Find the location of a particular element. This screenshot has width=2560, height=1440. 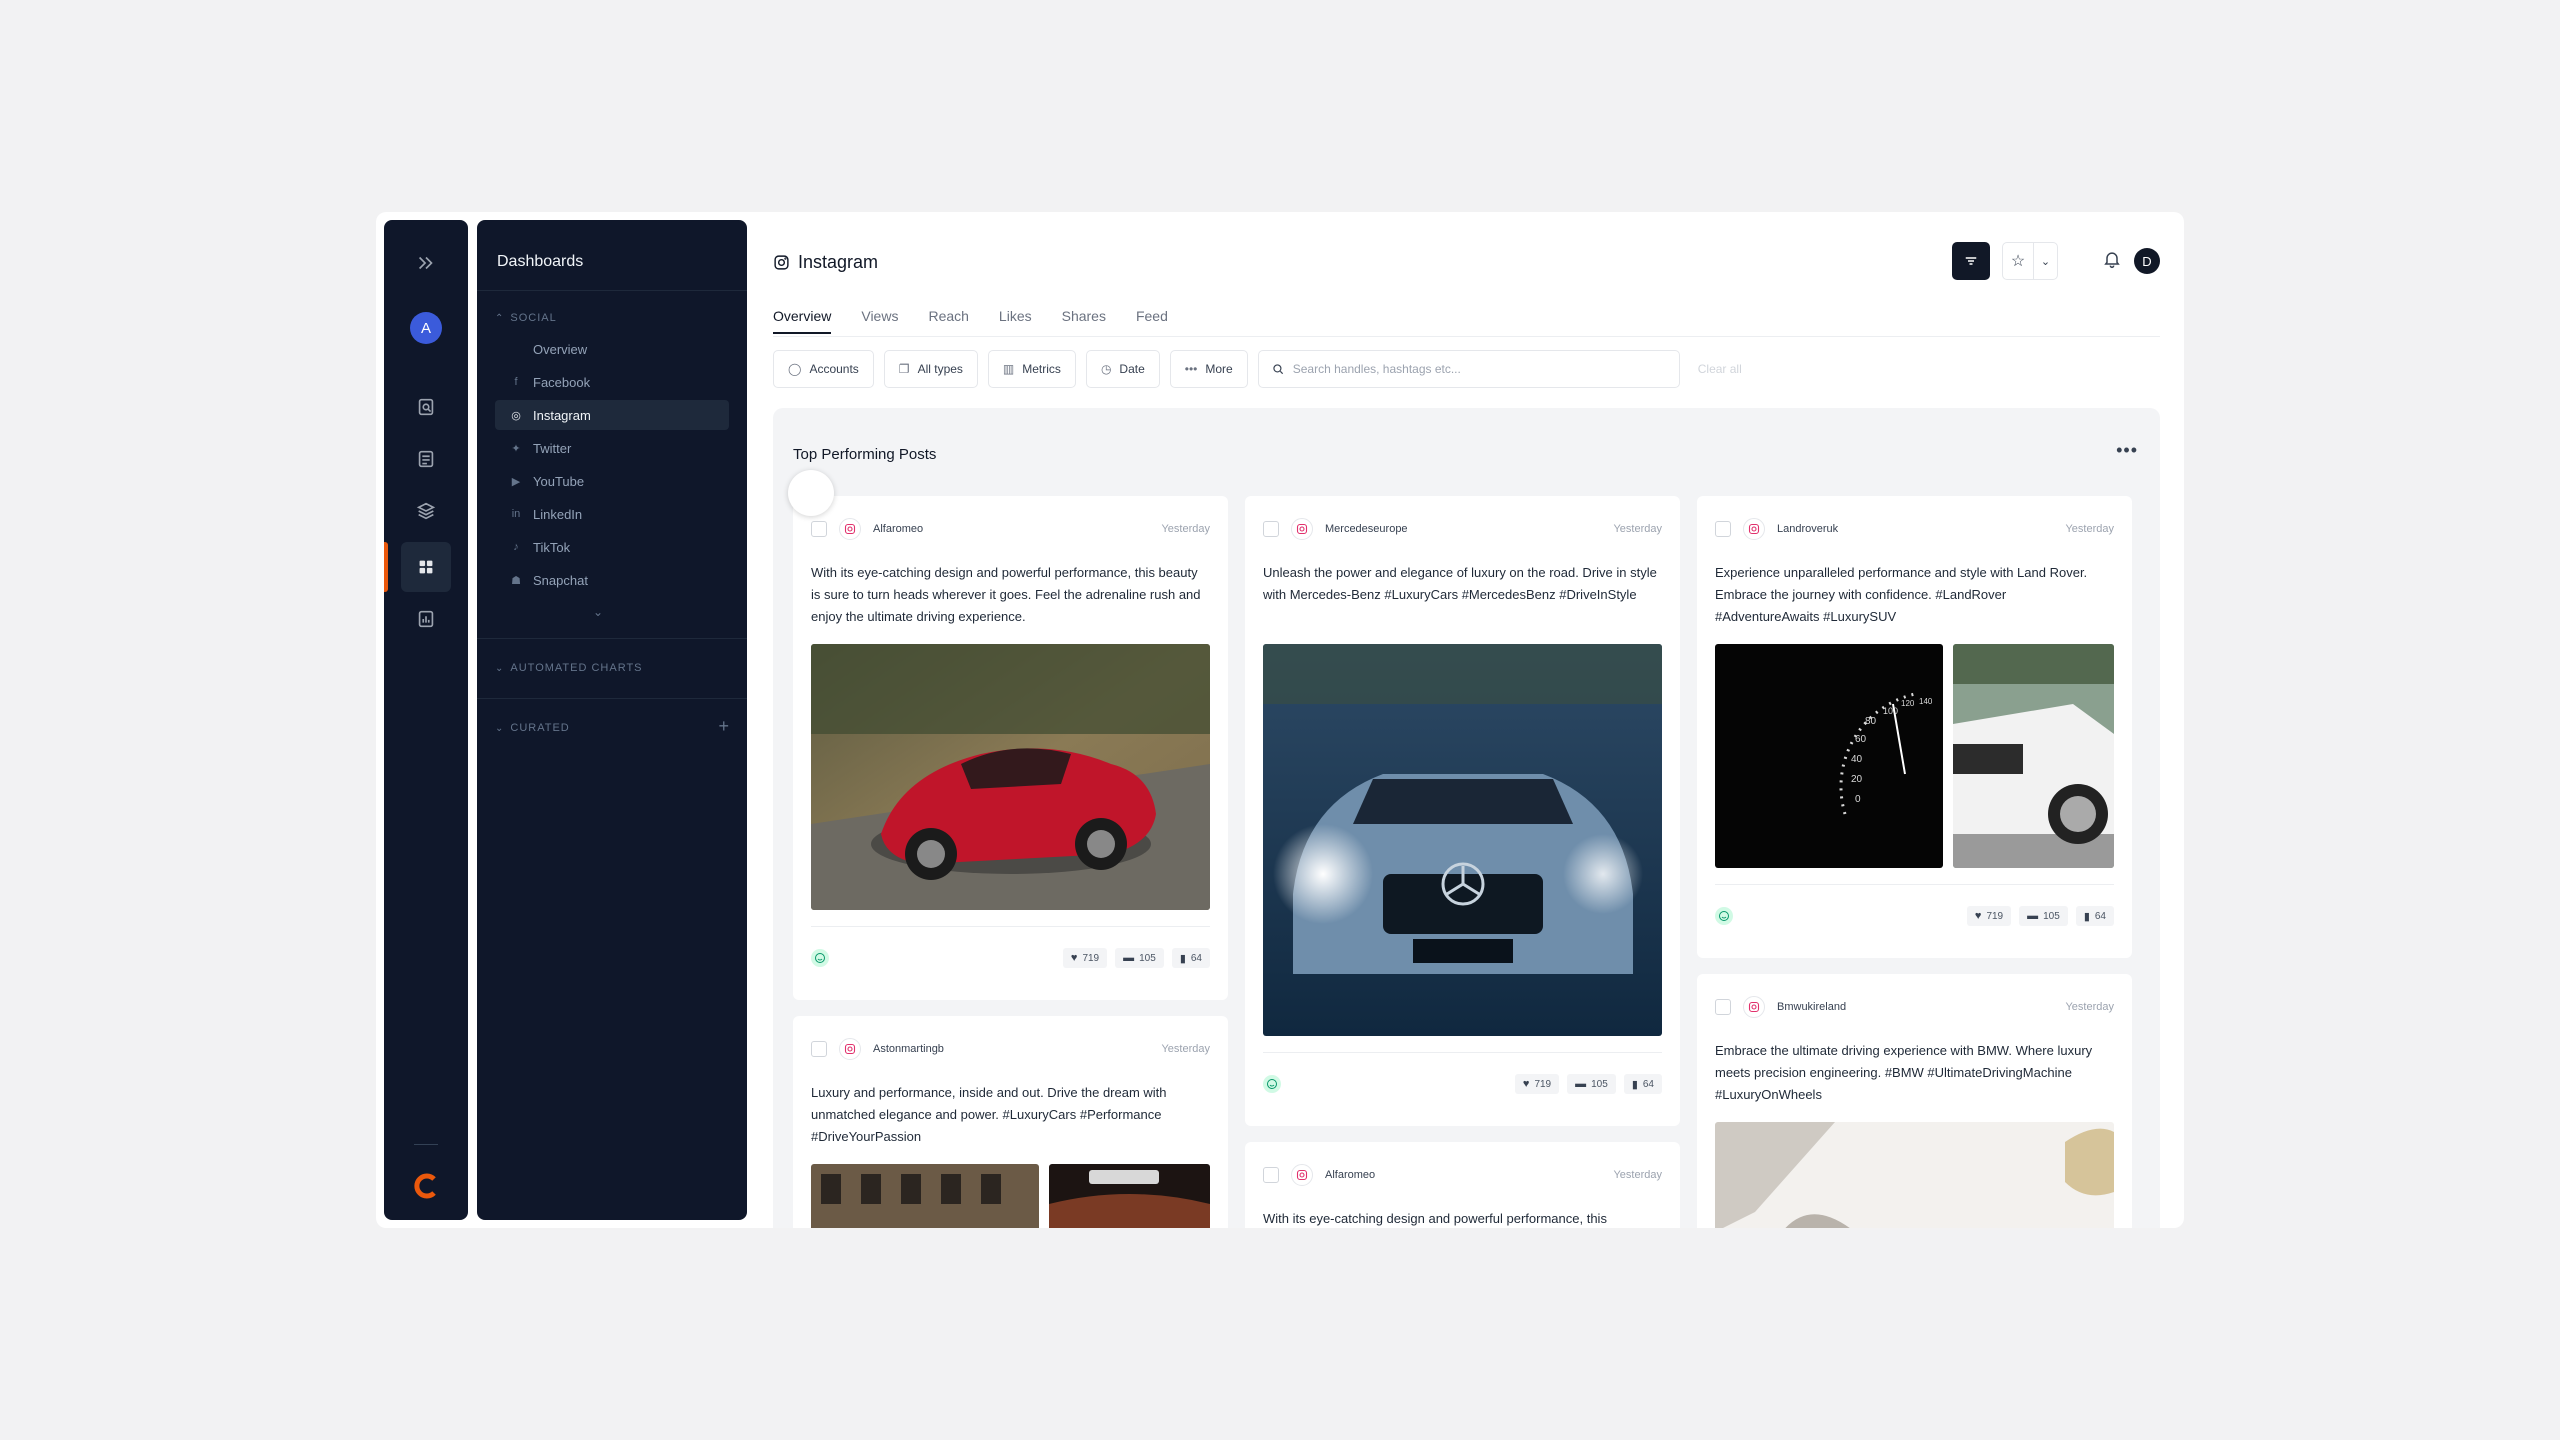

section-curated: ⌄ CURATED is located at coordinates (532, 728).